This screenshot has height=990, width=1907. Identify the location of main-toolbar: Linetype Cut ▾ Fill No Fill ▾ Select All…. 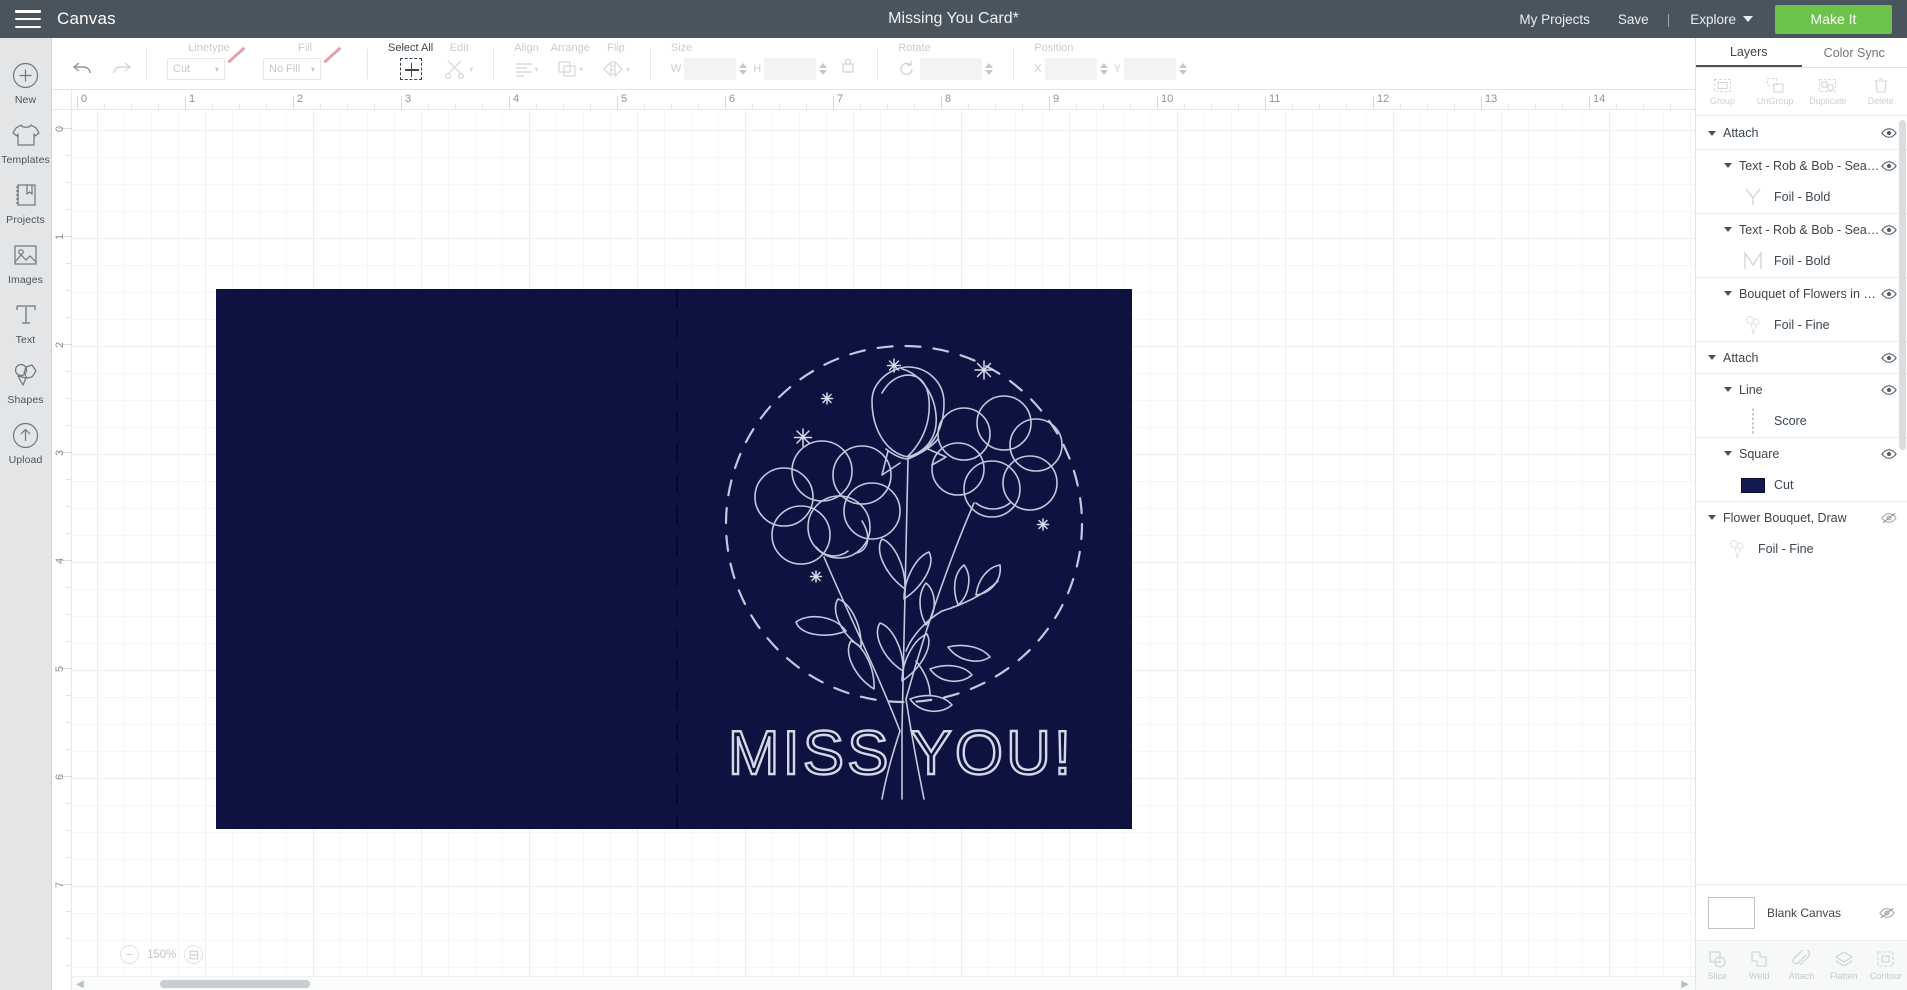
(979, 64).